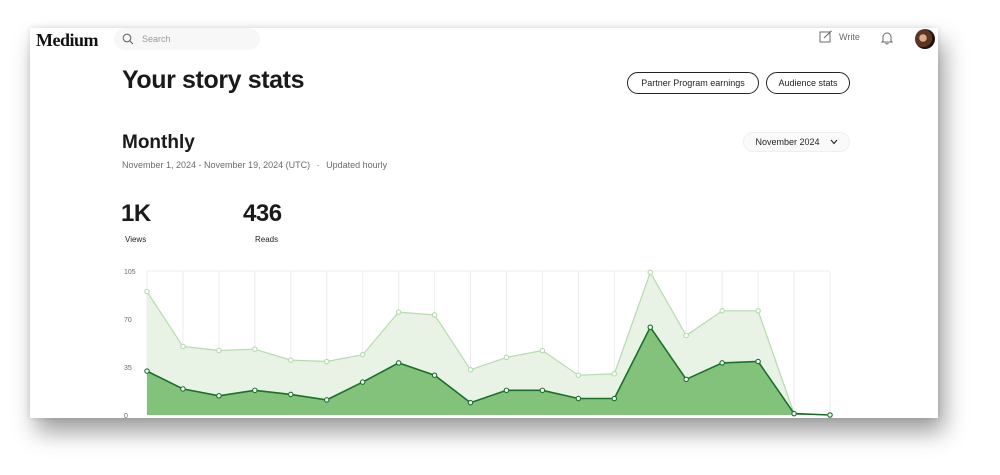 This screenshot has width=1000, height=475. What do you see at coordinates (267, 239) in the screenshot?
I see `reads-label: Reads` at bounding box center [267, 239].